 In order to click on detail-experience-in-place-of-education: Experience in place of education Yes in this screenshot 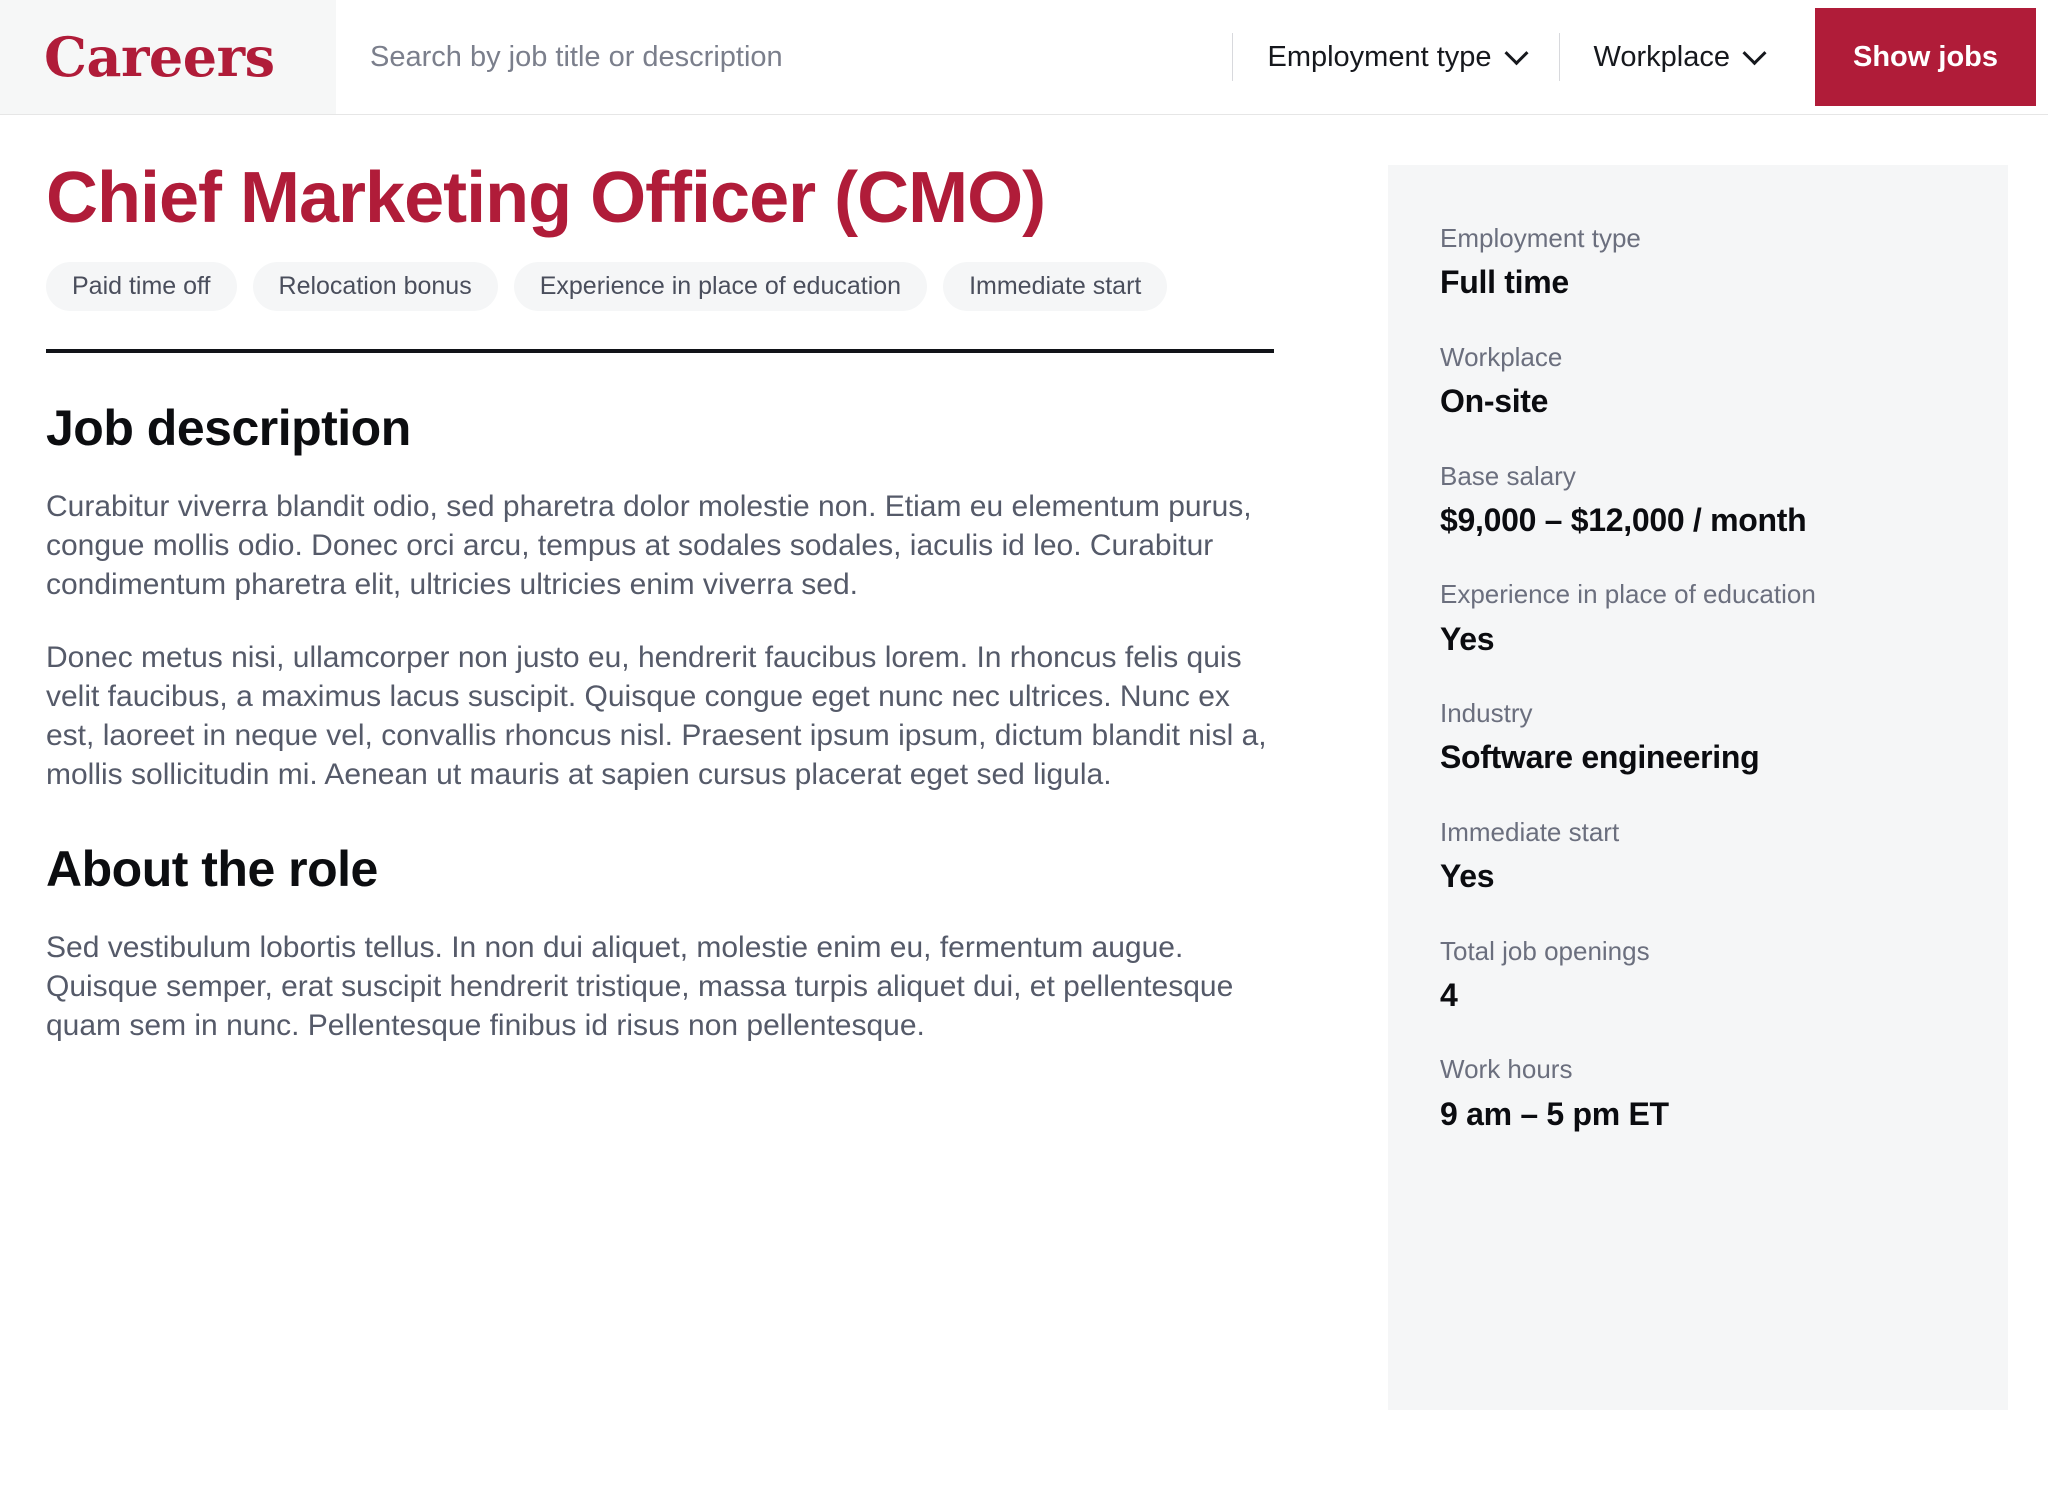, I will do `click(1724, 619)`.